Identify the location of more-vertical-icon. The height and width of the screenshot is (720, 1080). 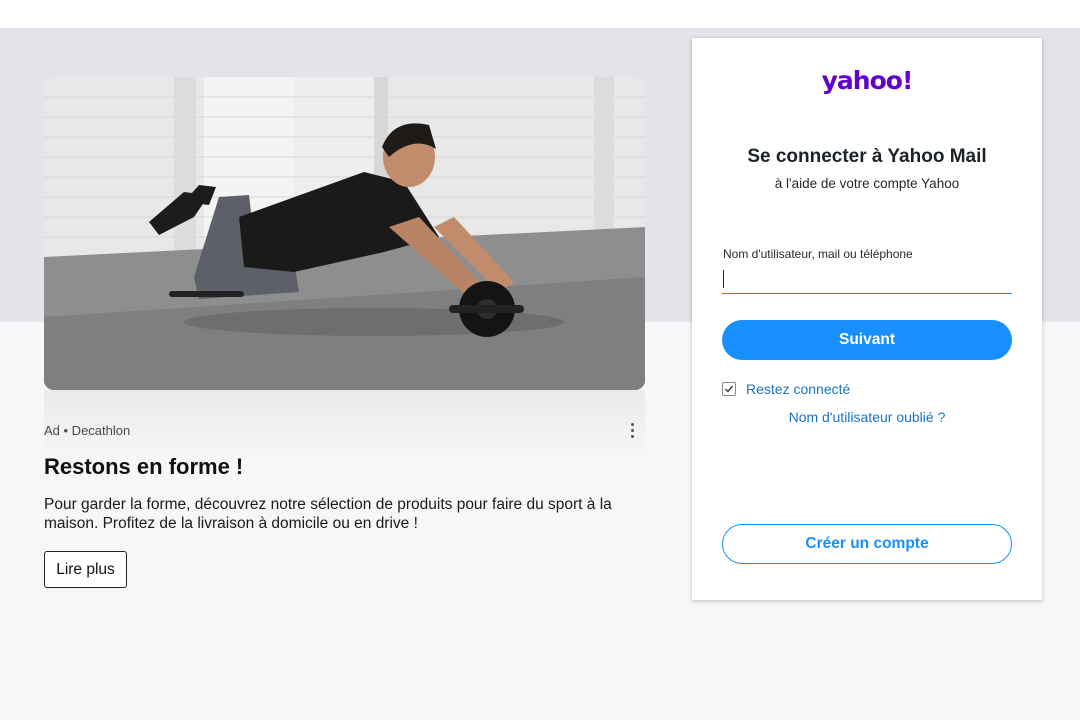
(632, 430).